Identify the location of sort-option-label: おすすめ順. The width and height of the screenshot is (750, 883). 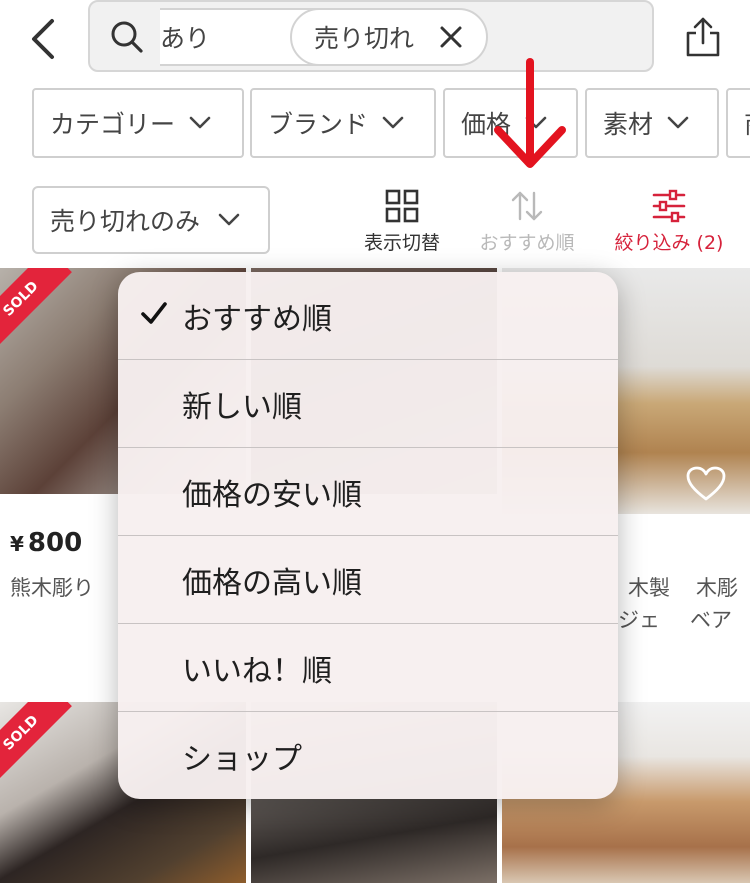
(257, 319).